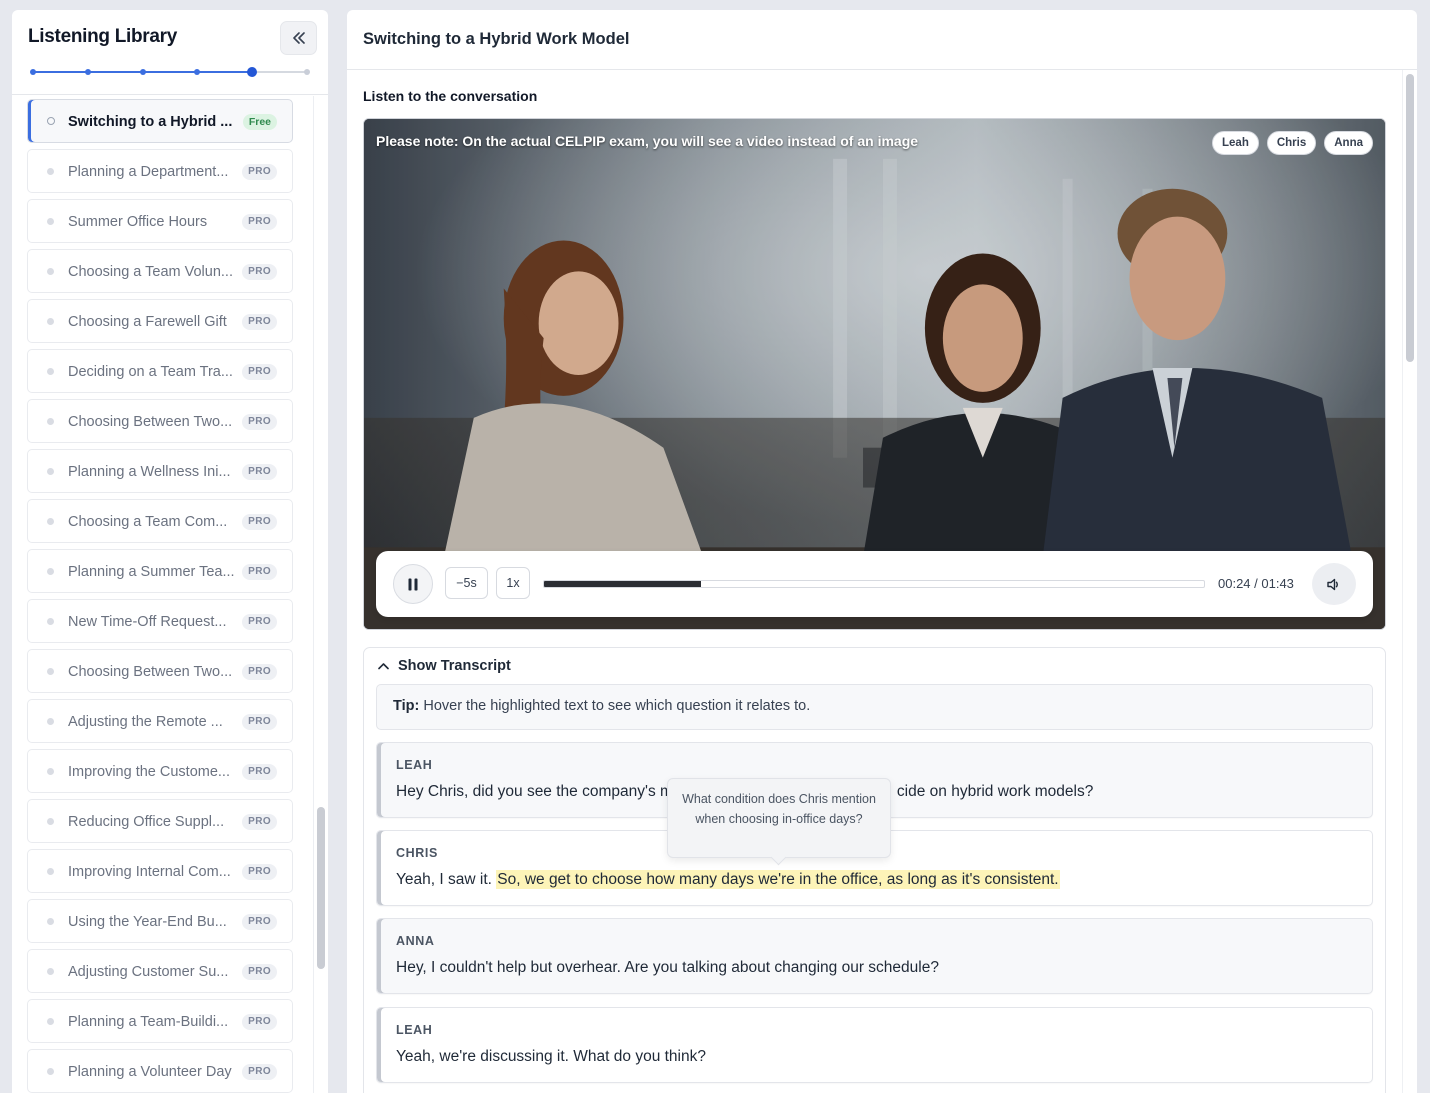 This screenshot has width=1430, height=1093. I want to click on seek-bar, so click(874, 584).